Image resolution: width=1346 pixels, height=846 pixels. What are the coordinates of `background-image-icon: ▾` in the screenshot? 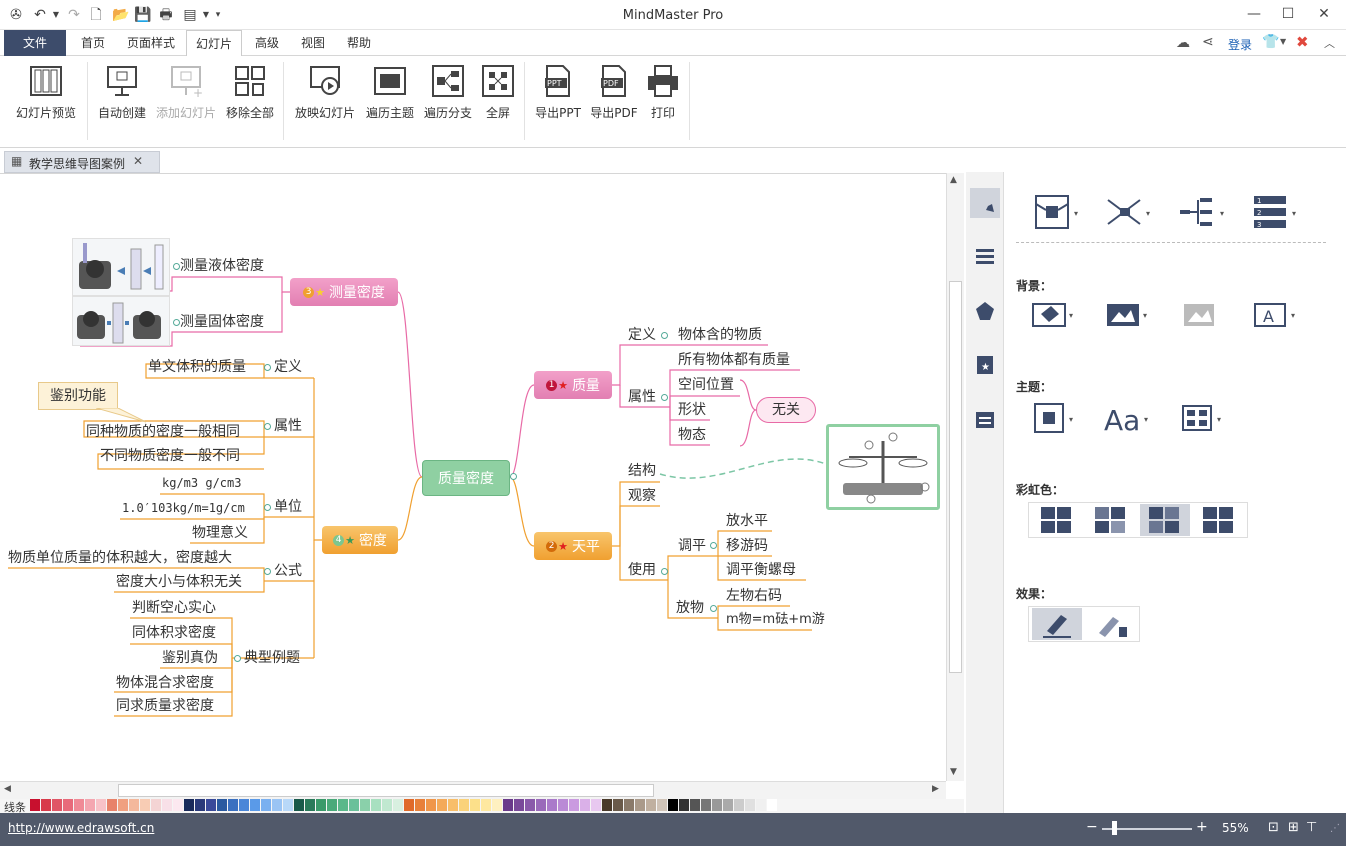 It's located at (1128, 315).